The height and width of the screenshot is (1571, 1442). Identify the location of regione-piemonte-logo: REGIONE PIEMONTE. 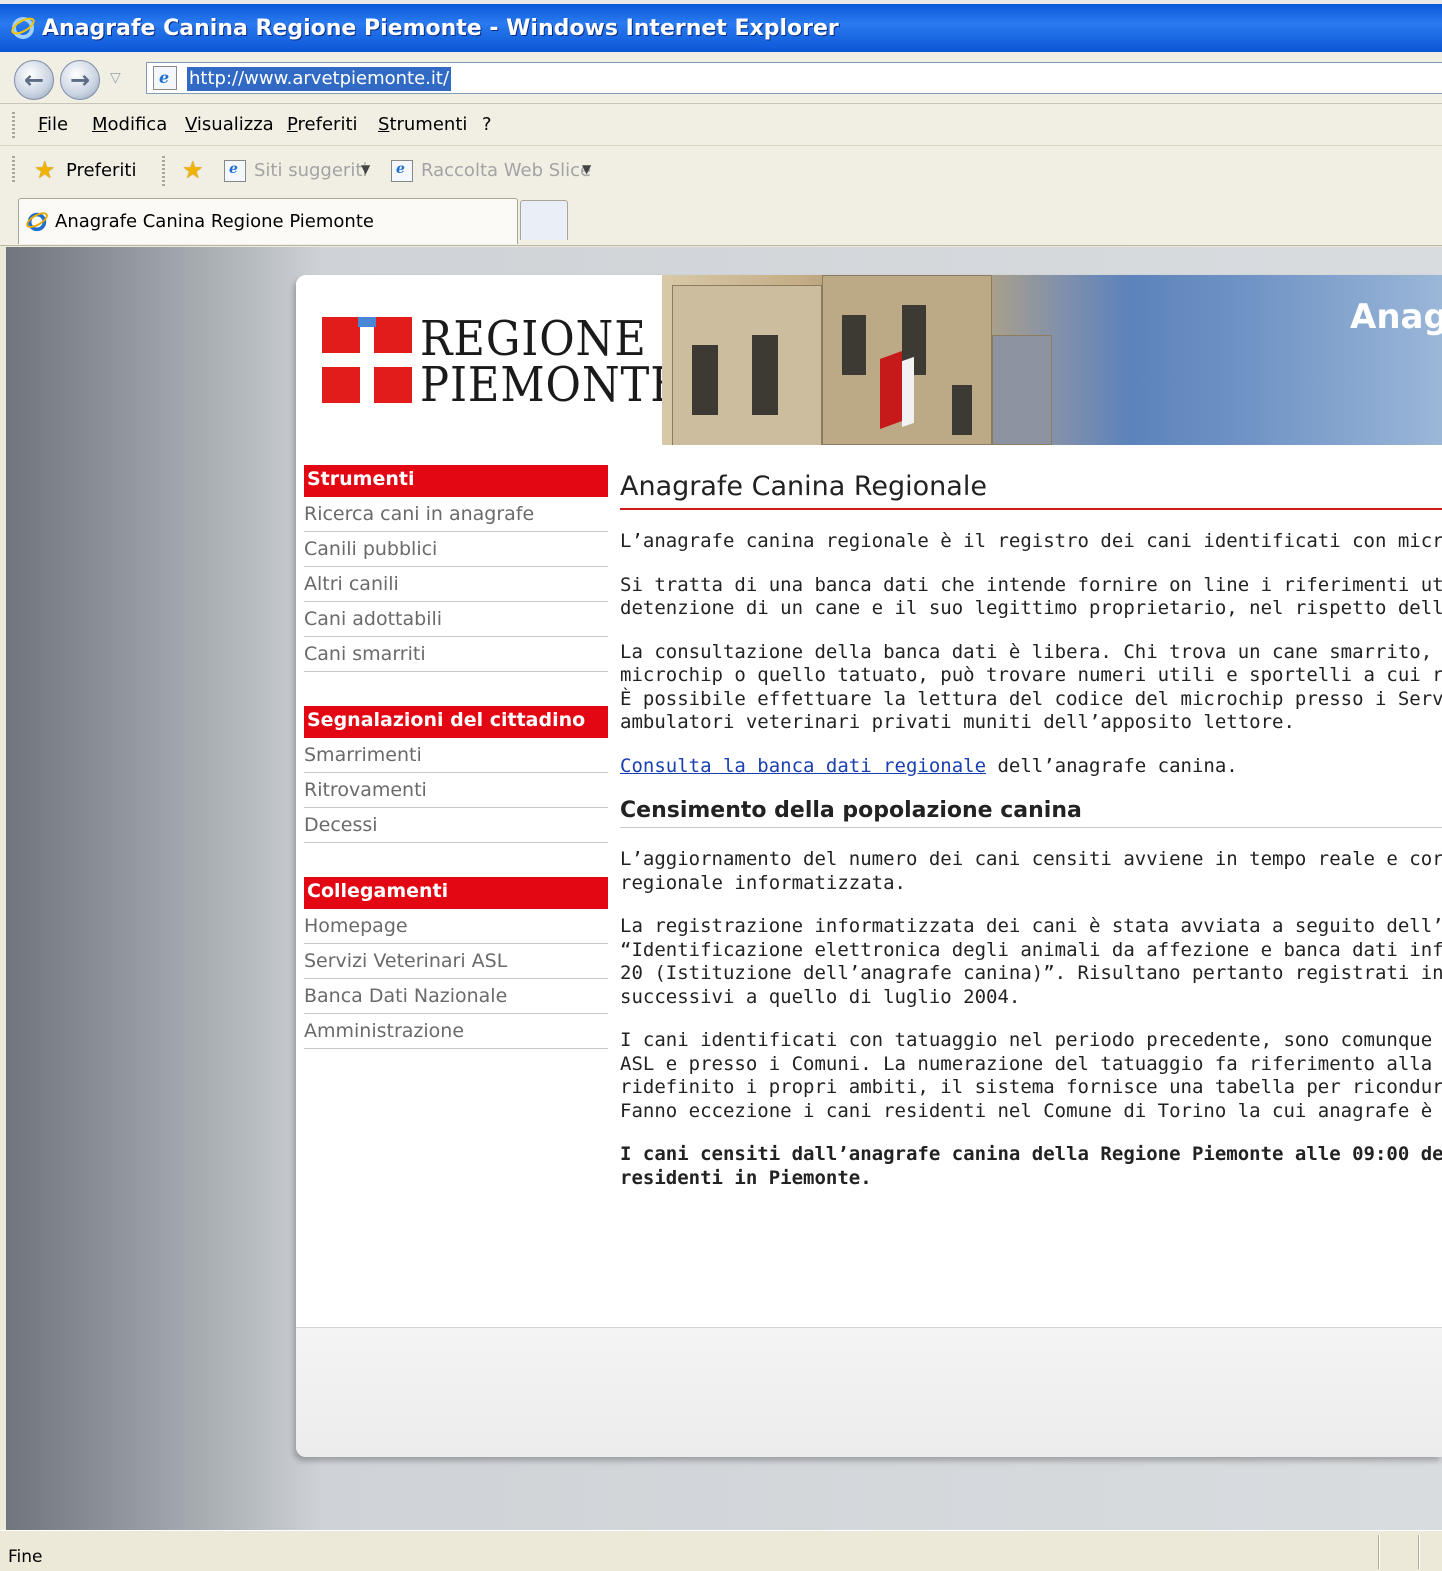
(502, 362).